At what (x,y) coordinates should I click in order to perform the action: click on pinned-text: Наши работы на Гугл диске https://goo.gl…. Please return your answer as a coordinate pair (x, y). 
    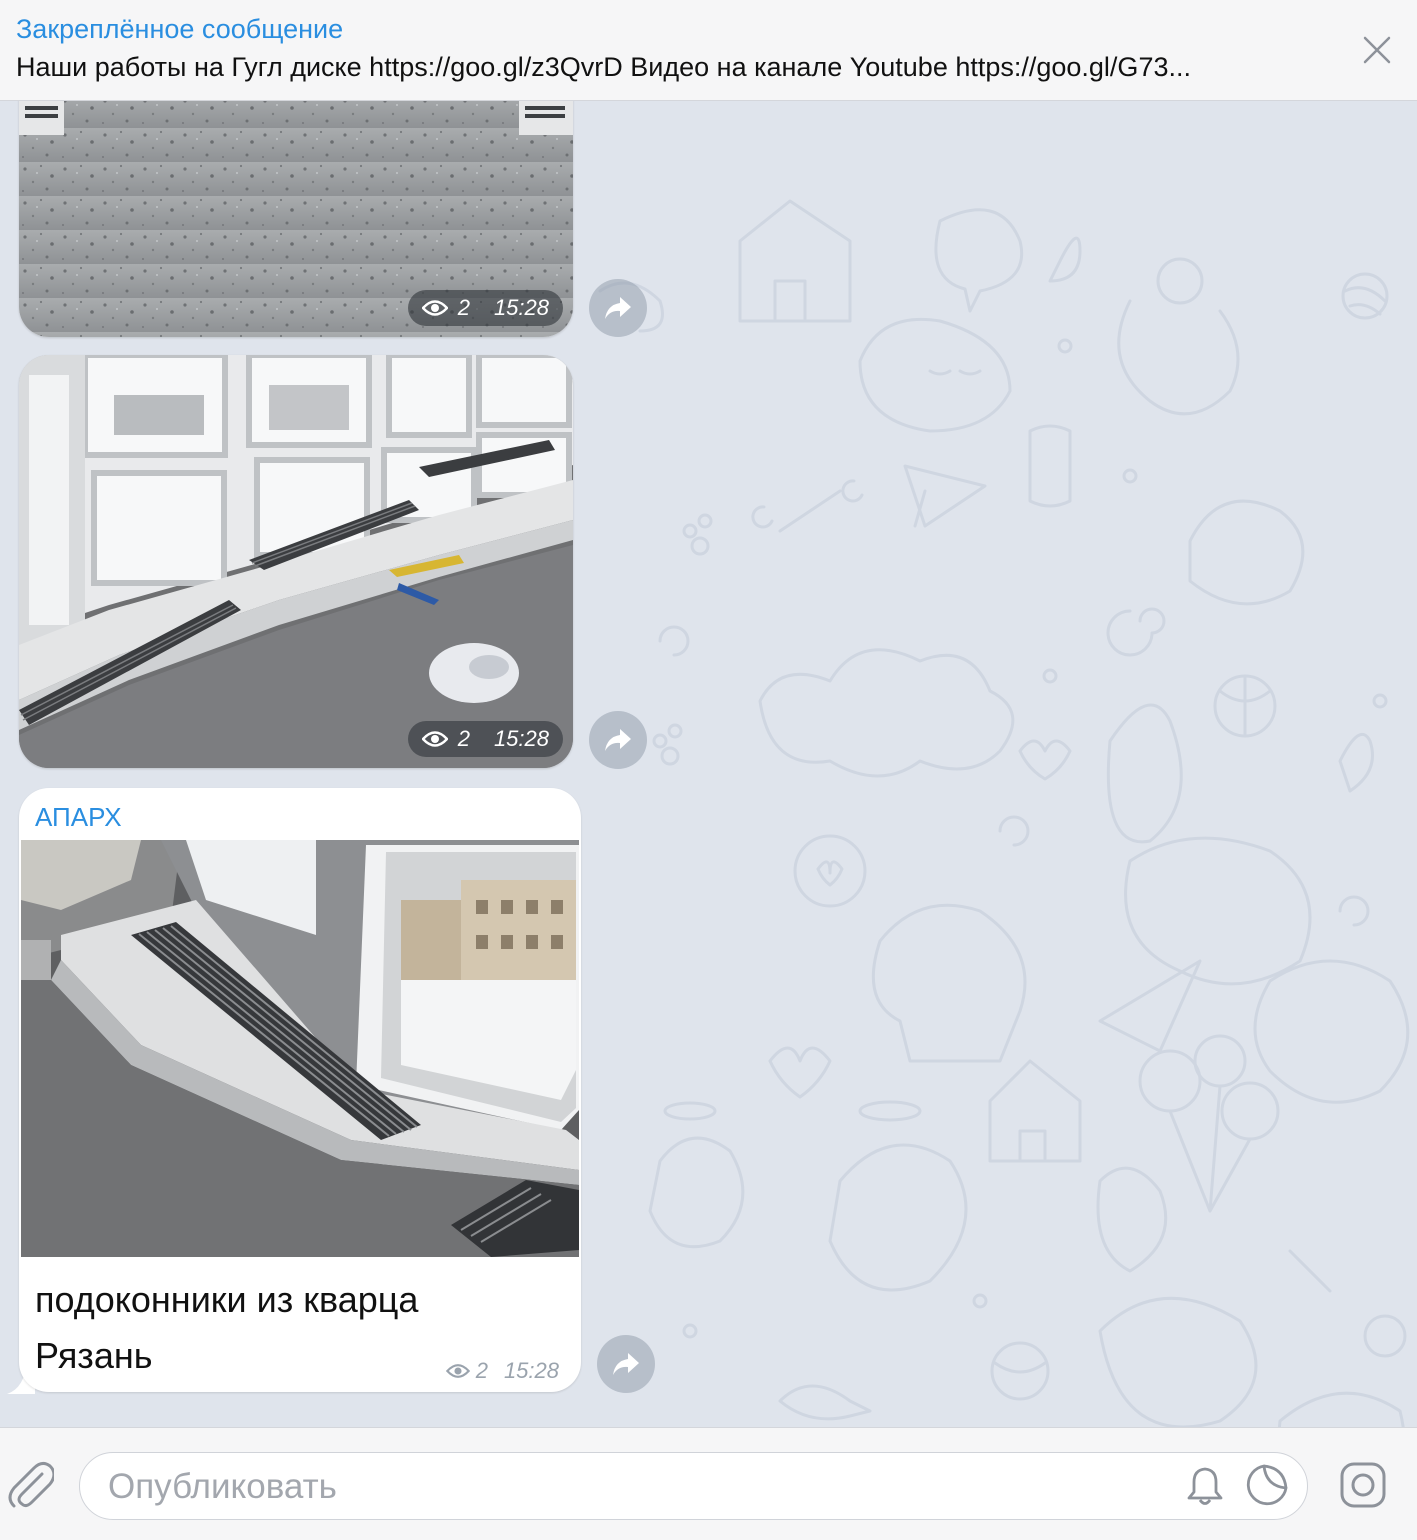
    Looking at the image, I should click on (676, 67).